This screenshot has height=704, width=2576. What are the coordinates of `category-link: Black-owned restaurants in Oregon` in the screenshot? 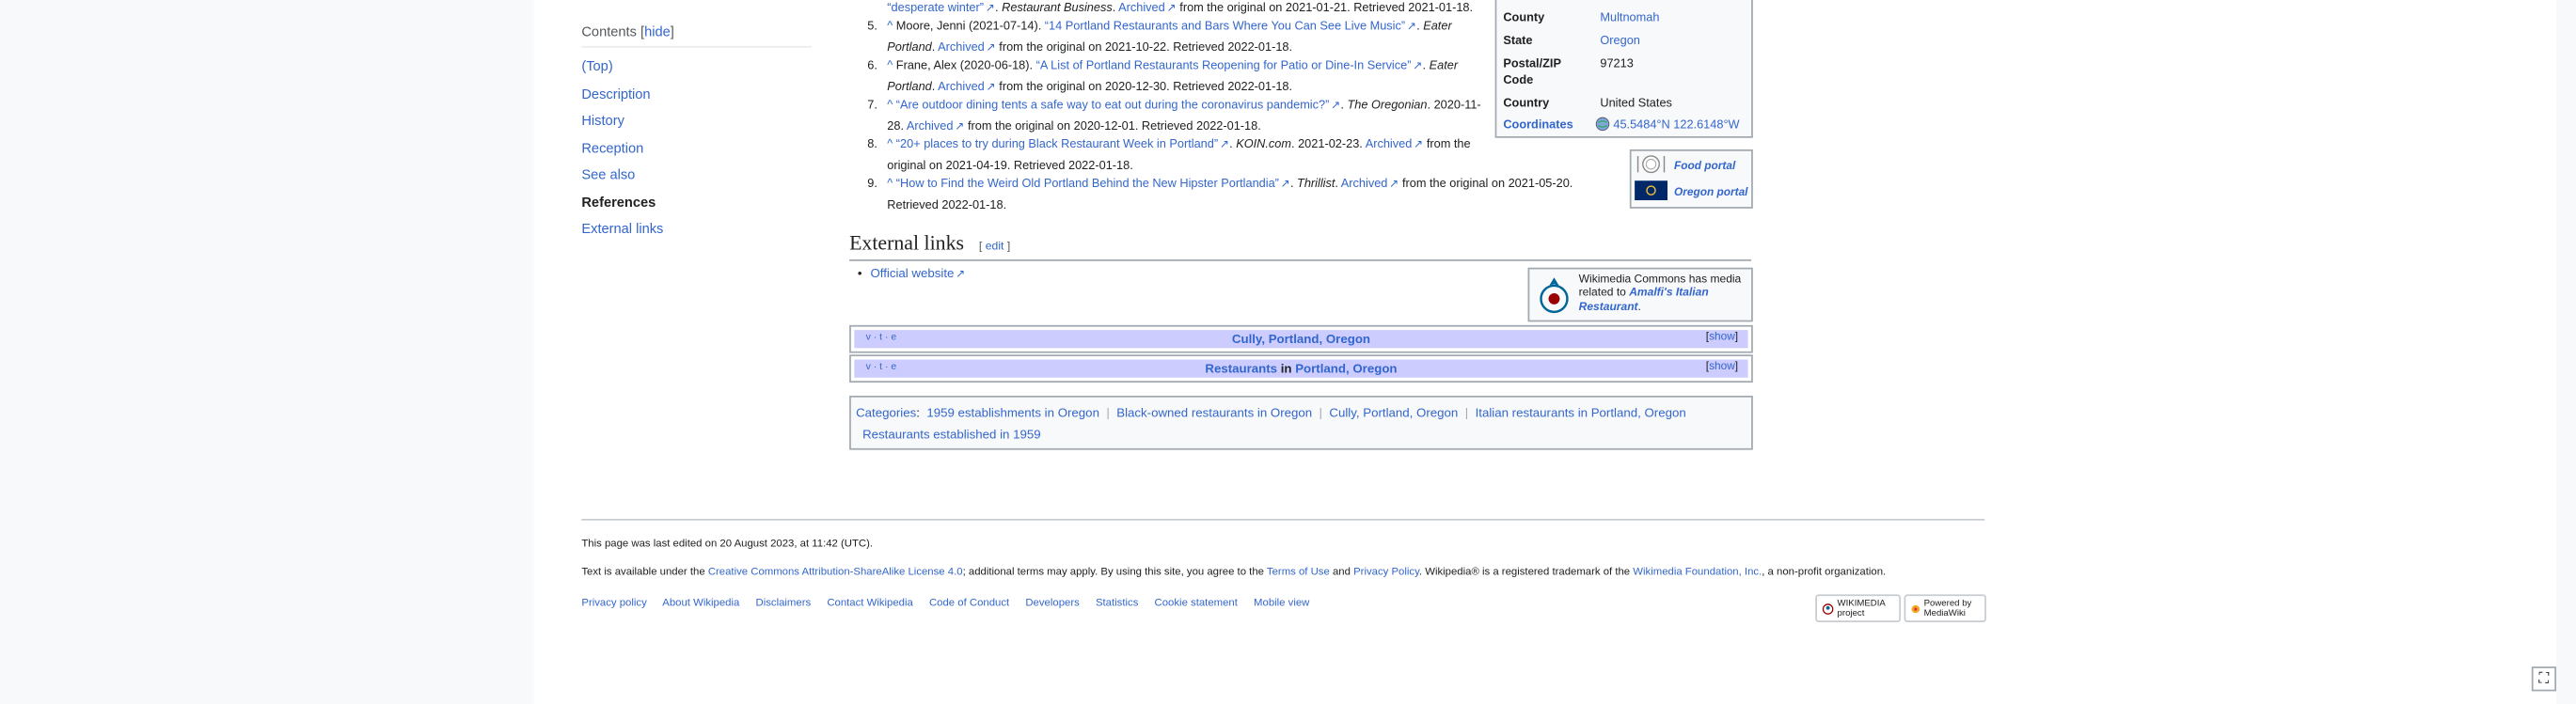 It's located at (1214, 412).